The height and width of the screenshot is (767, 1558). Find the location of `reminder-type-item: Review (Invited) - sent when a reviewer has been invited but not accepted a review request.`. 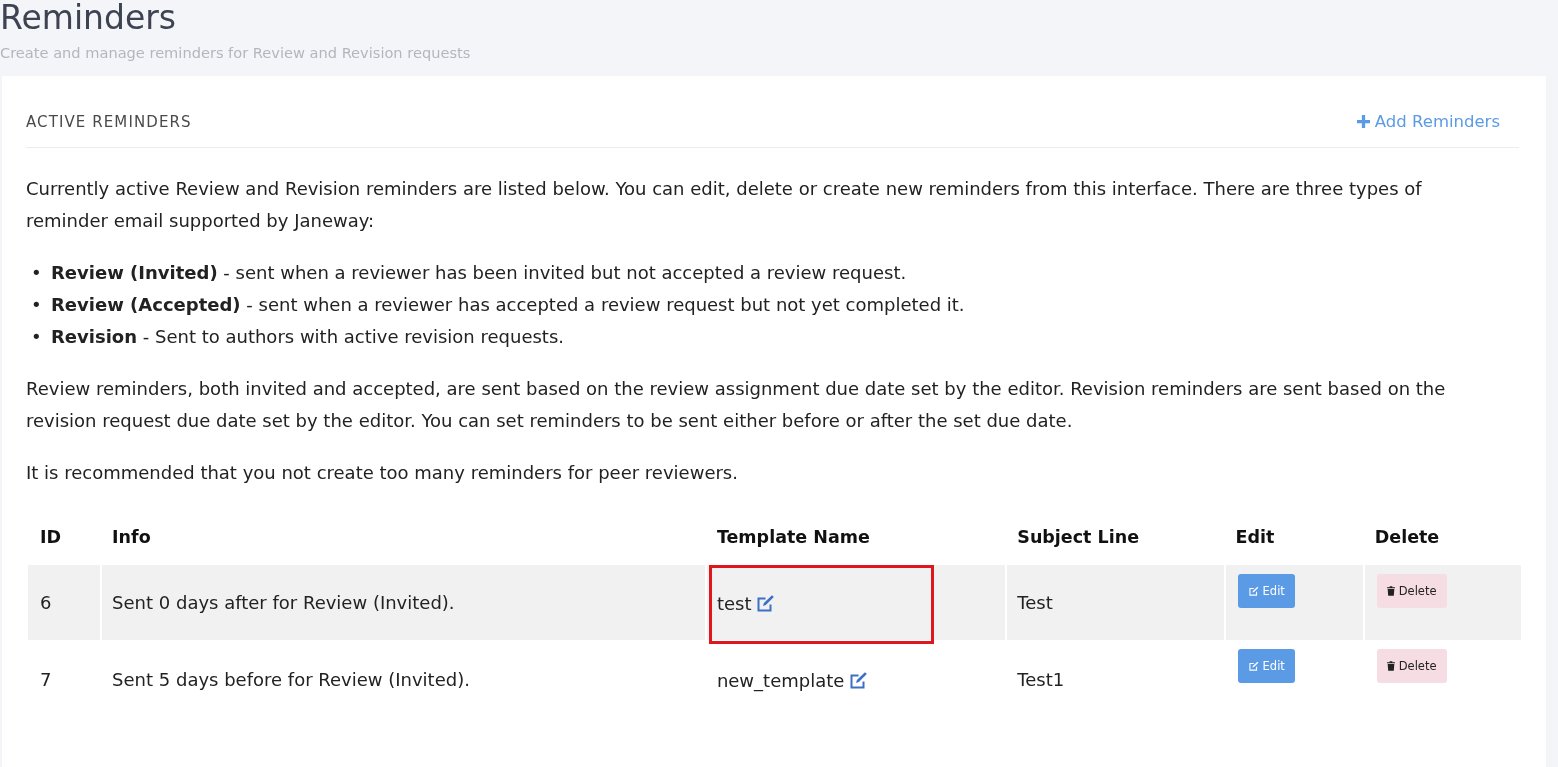

reminder-type-item: Review (Invited) - sent when a reviewer has been invited but not accepted a review request. is located at coordinates (479, 273).